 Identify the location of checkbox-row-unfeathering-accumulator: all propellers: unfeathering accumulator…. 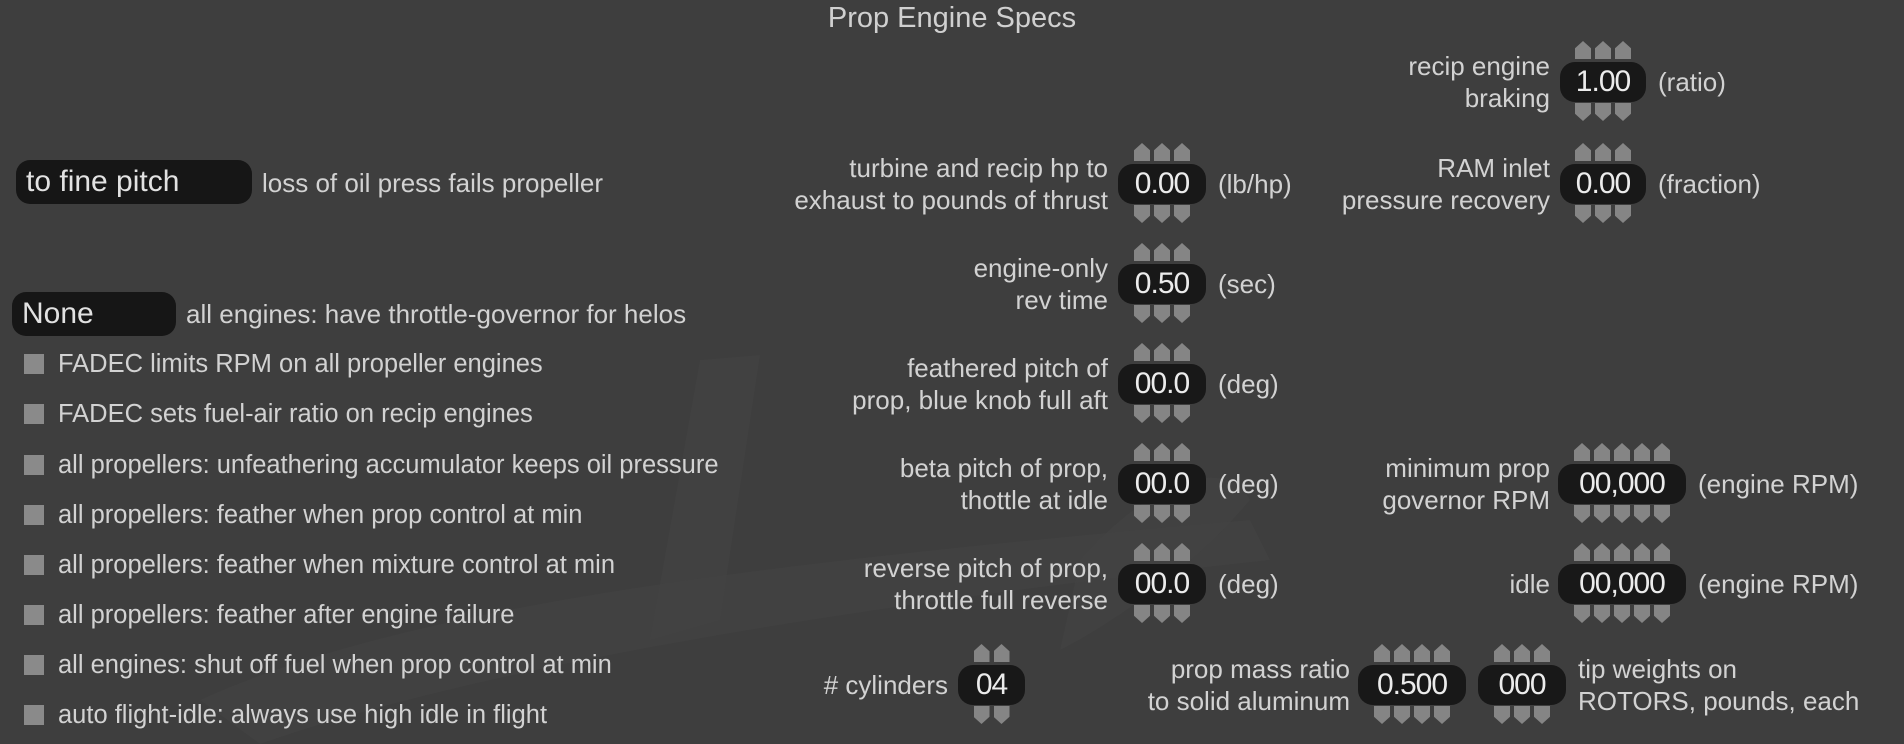
(371, 465).